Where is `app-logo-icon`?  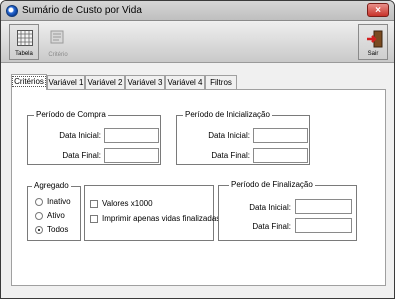
app-logo-icon is located at coordinates (12, 11).